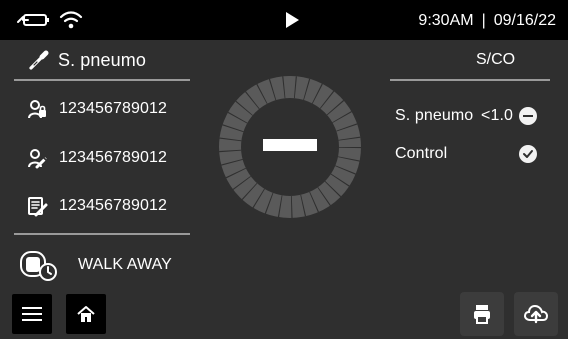 The height and width of the screenshot is (339, 568). Describe the element at coordinates (37, 206) in the screenshot. I see `note-edit-icon` at that location.